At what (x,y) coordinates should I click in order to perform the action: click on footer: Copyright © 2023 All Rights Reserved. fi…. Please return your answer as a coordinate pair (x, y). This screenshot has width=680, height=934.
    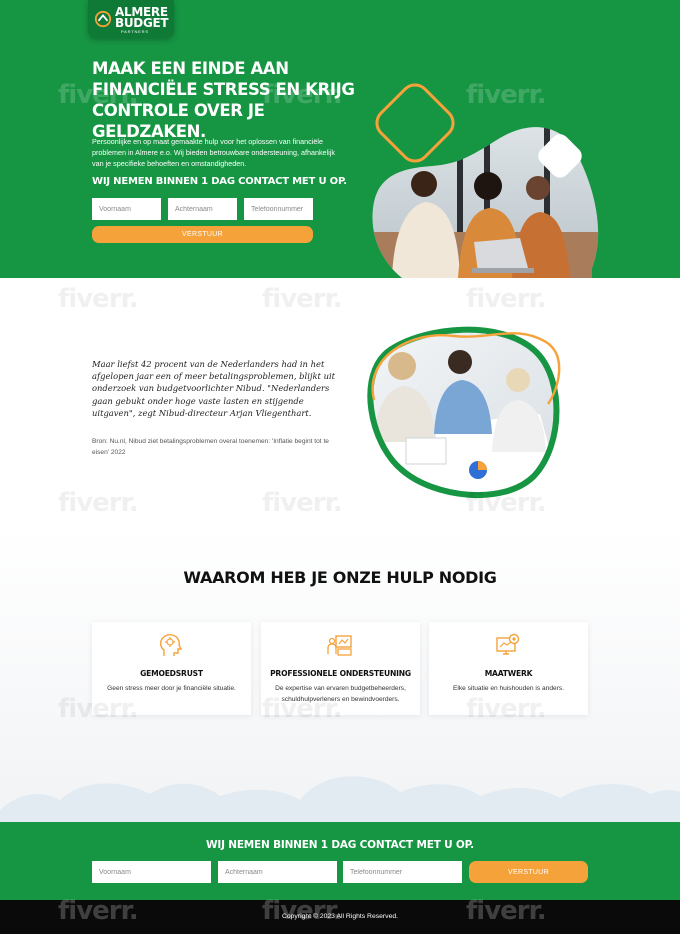
    Looking at the image, I should click on (340, 915).